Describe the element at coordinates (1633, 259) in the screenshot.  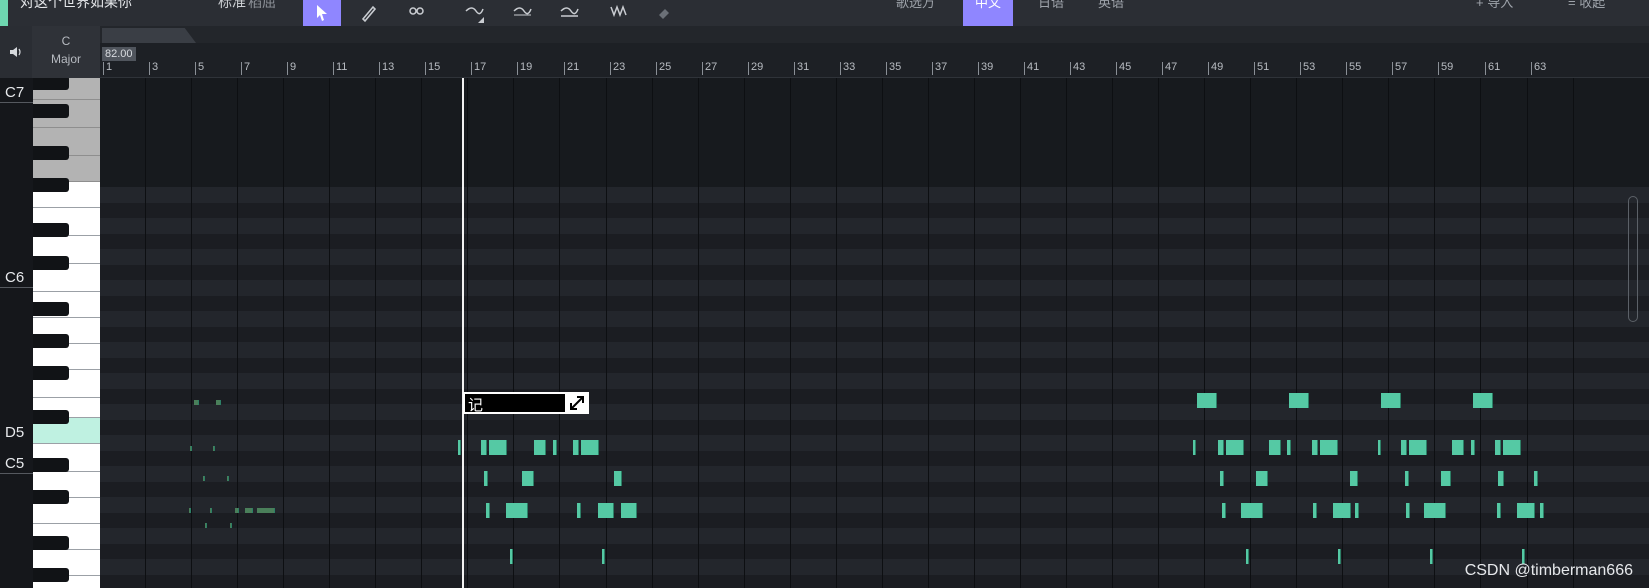
I see `vertical-scrollbar` at that location.